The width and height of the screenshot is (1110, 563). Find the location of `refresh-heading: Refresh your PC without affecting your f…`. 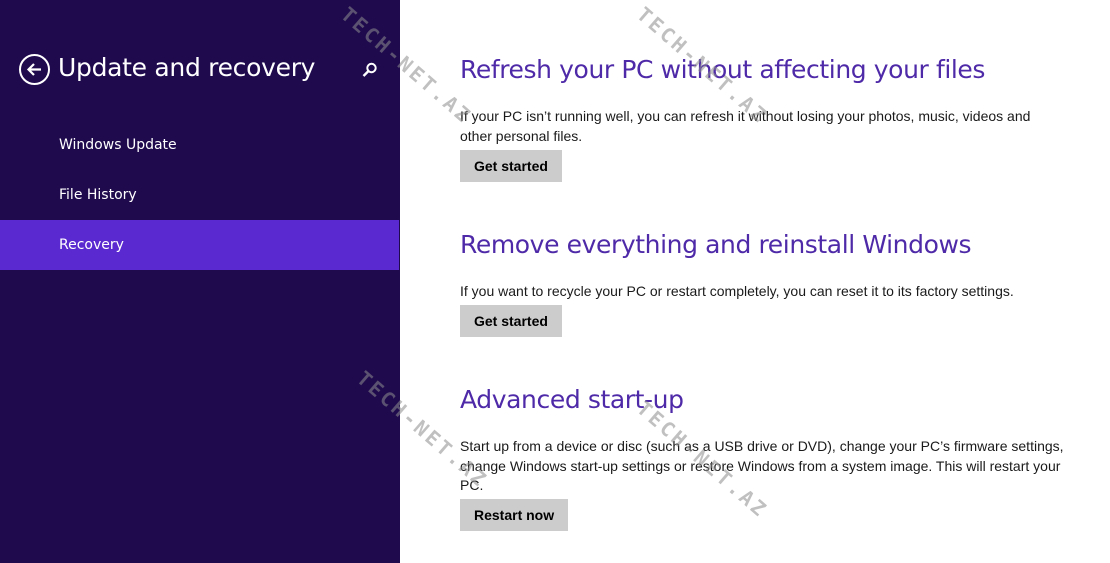

refresh-heading: Refresh your PC without affecting your f… is located at coordinates (723, 69).